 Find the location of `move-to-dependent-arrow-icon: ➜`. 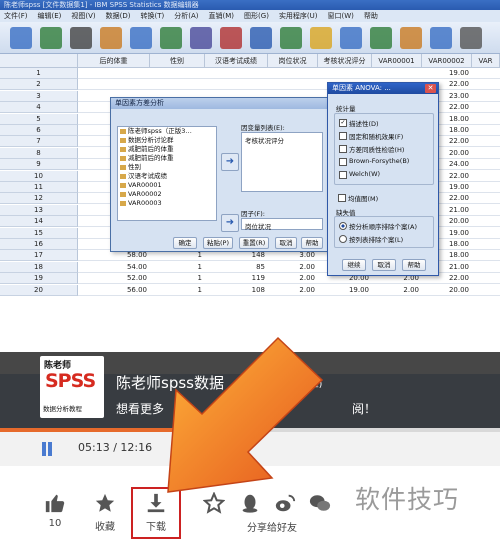

move-to-dependent-arrow-icon: ➜ is located at coordinates (230, 162).